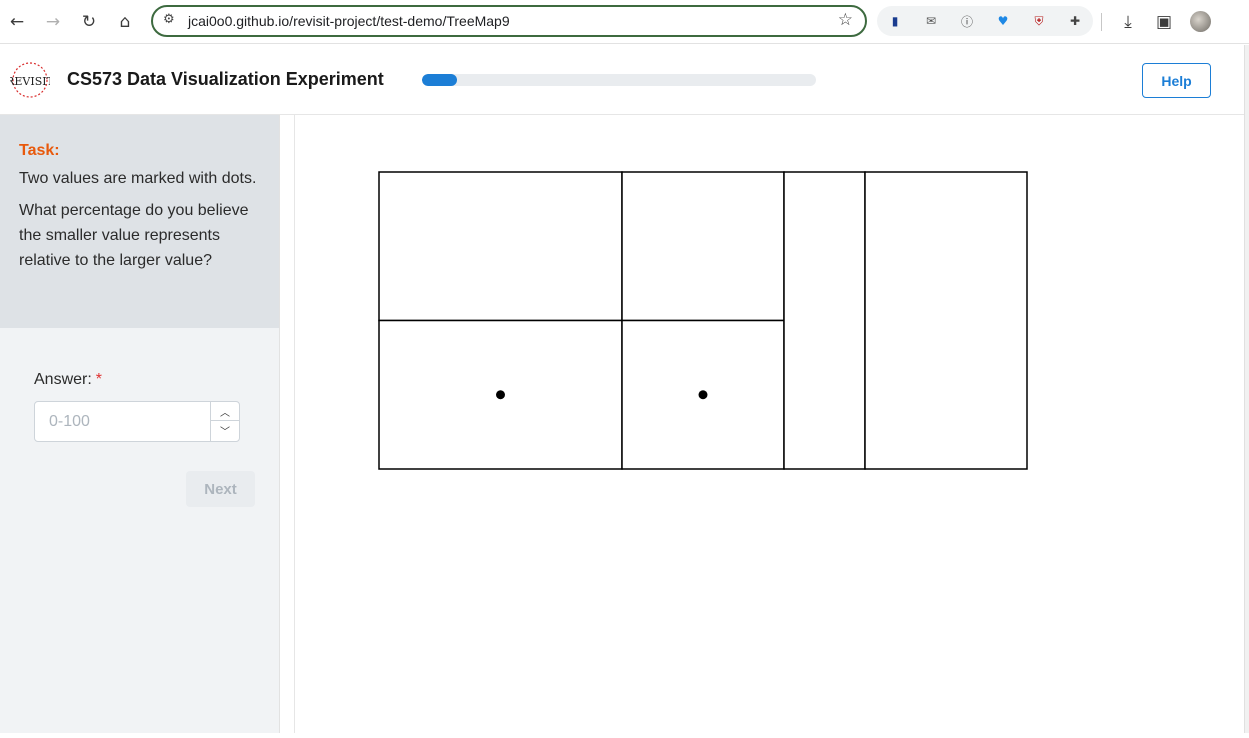 This screenshot has height=738, width=1249. I want to click on answer-input, so click(123, 421).